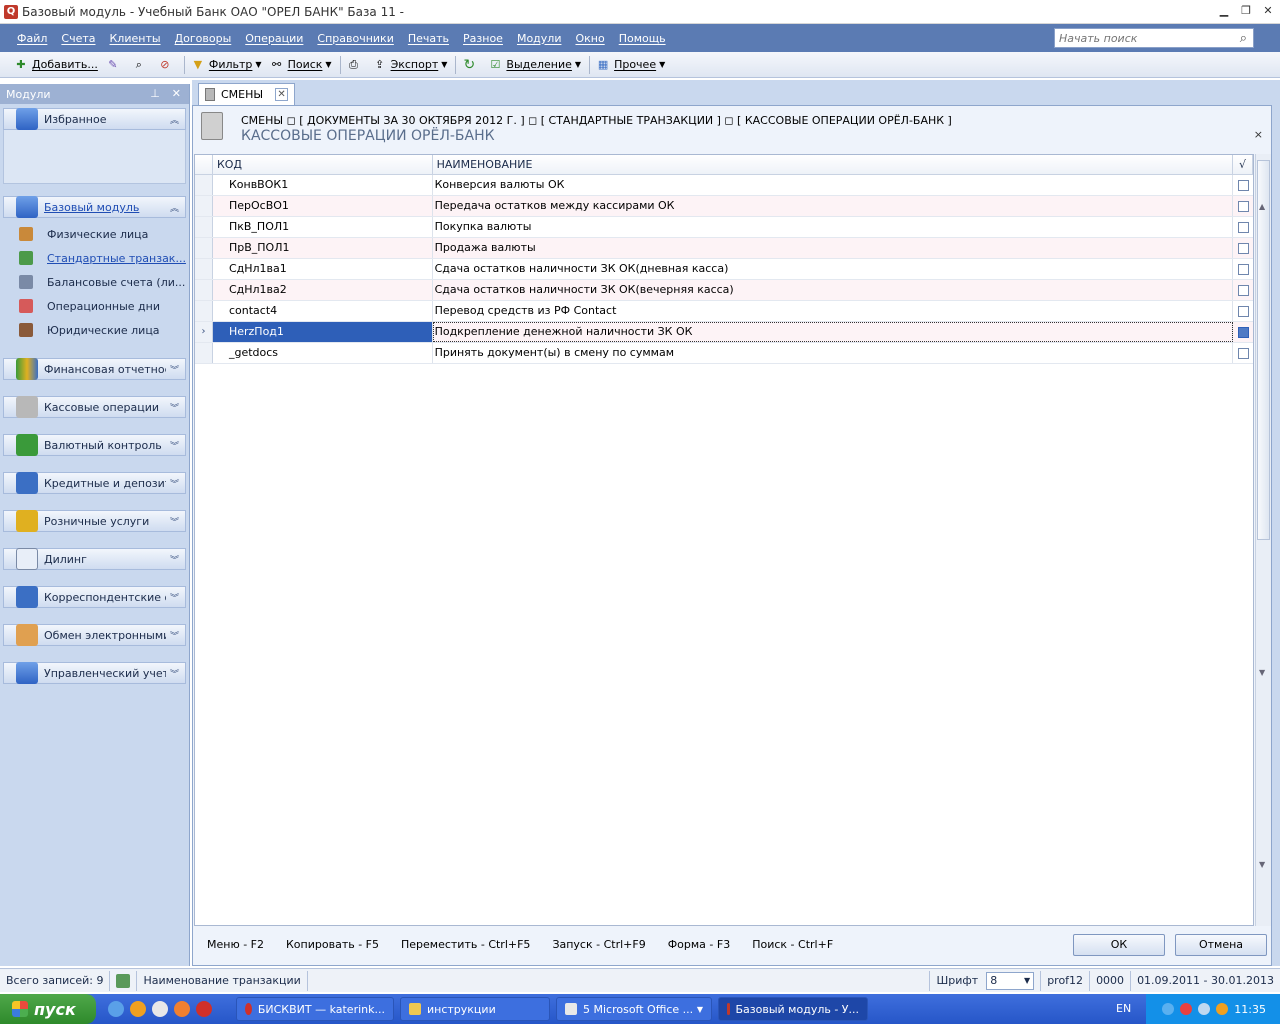 The height and width of the screenshot is (1024, 1280). What do you see at coordinates (833, 311) in the screenshot?
I see `cell-name: Перевод средств из РФ Contact` at bounding box center [833, 311].